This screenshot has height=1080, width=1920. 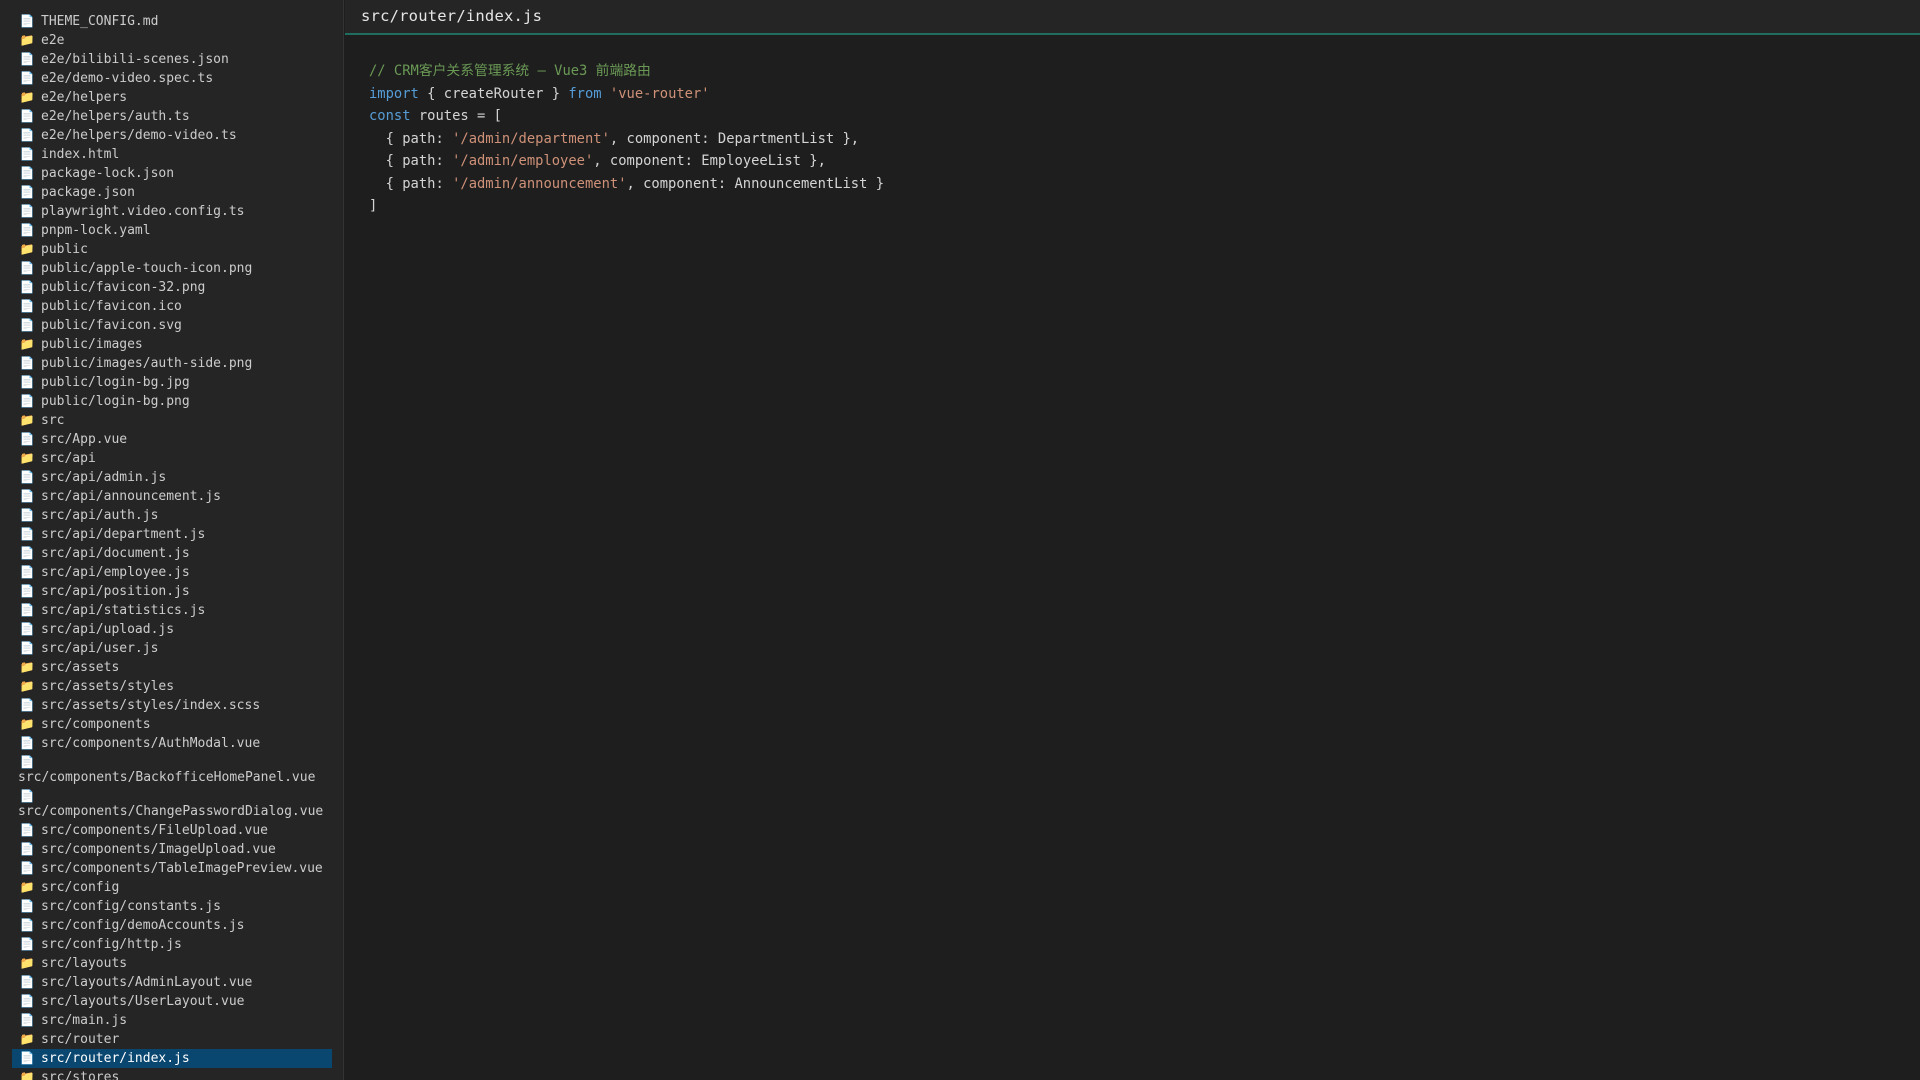 What do you see at coordinates (172, 287) in the screenshot?
I see `sidebar-file-item: 📄 public/favicon-32.png` at bounding box center [172, 287].